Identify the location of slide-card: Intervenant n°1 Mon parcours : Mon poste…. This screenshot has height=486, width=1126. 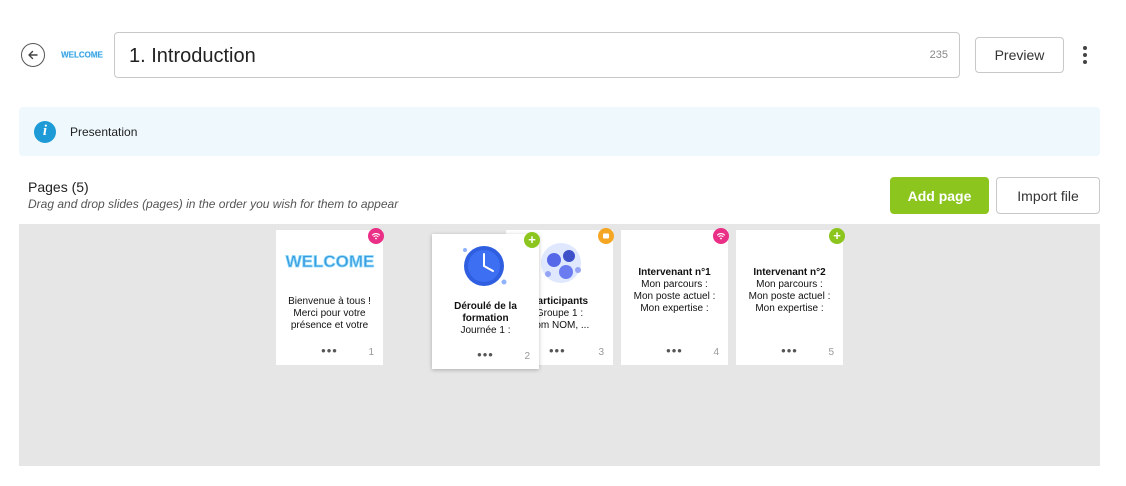
(674, 297).